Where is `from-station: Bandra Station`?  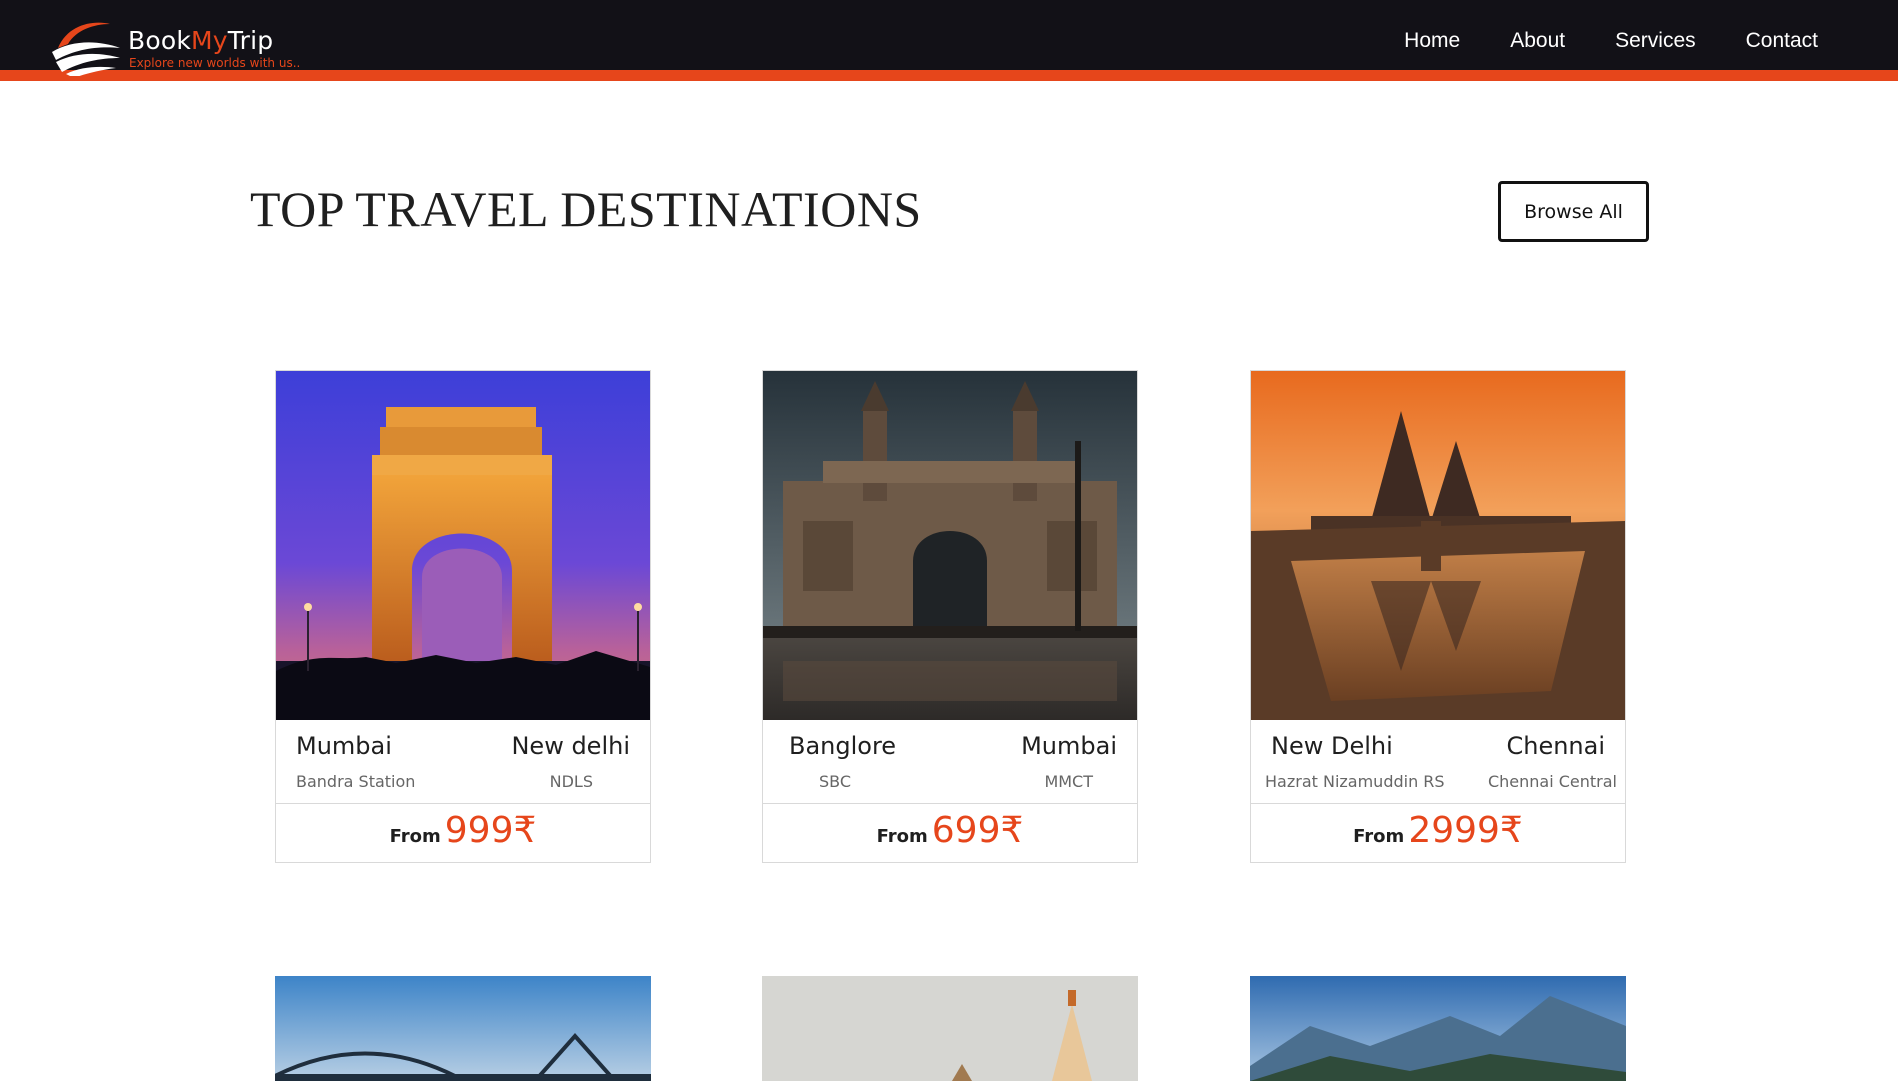 from-station: Bandra Station is located at coordinates (356, 781).